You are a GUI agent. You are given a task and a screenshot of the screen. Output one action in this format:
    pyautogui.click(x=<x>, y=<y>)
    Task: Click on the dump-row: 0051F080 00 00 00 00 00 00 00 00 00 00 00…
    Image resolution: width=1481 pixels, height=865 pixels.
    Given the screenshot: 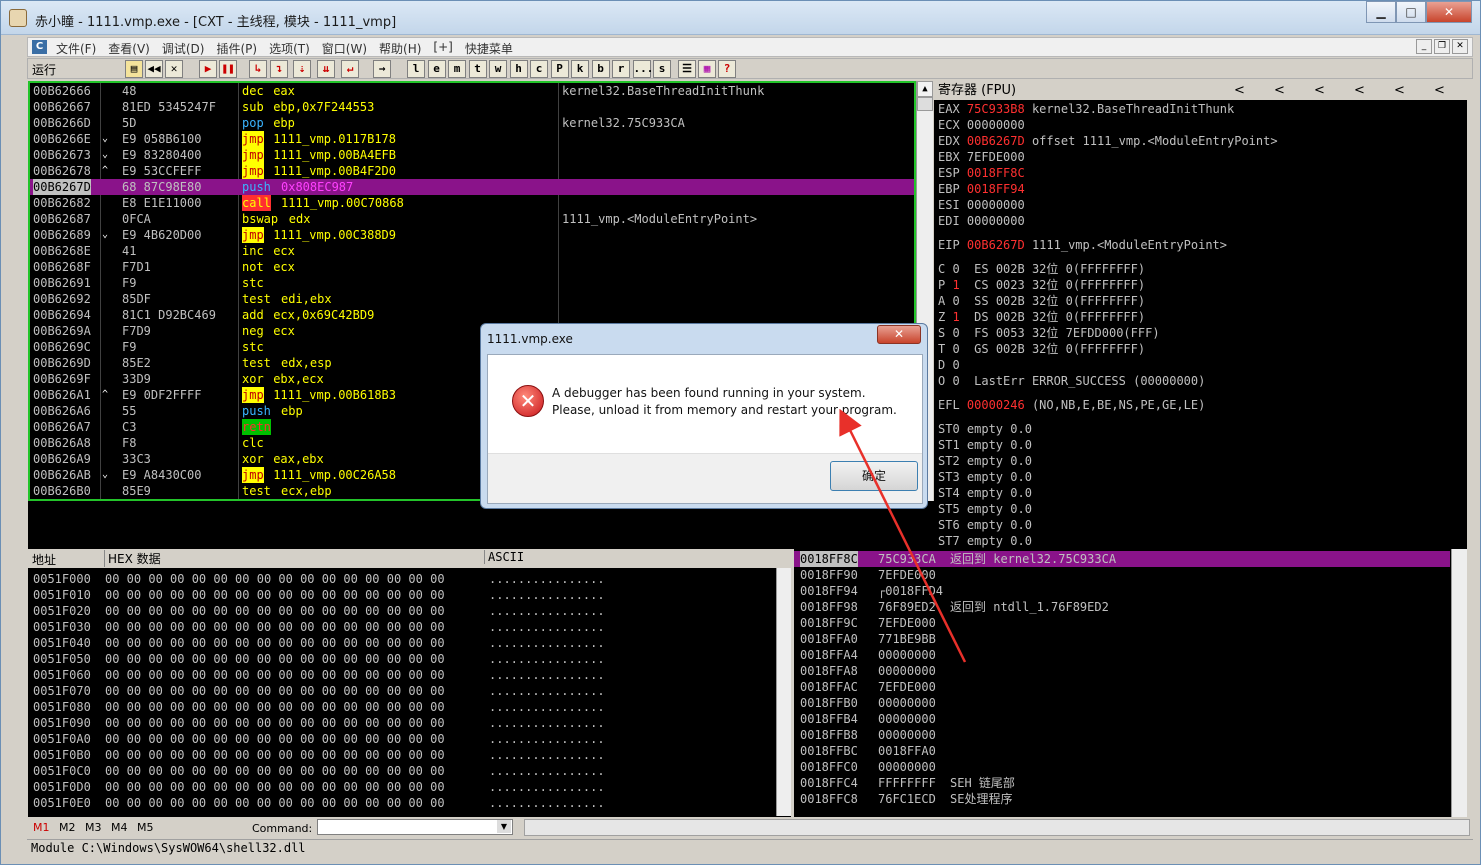 What is the action you would take?
    pyautogui.click(x=319, y=707)
    